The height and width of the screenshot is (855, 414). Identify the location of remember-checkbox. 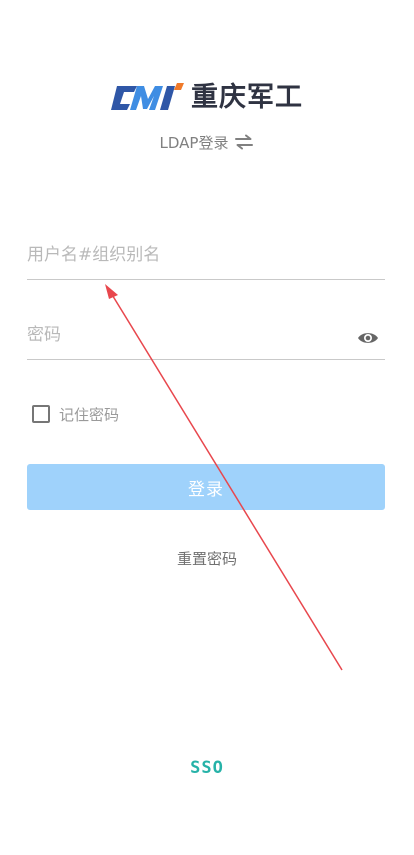
(41, 414).